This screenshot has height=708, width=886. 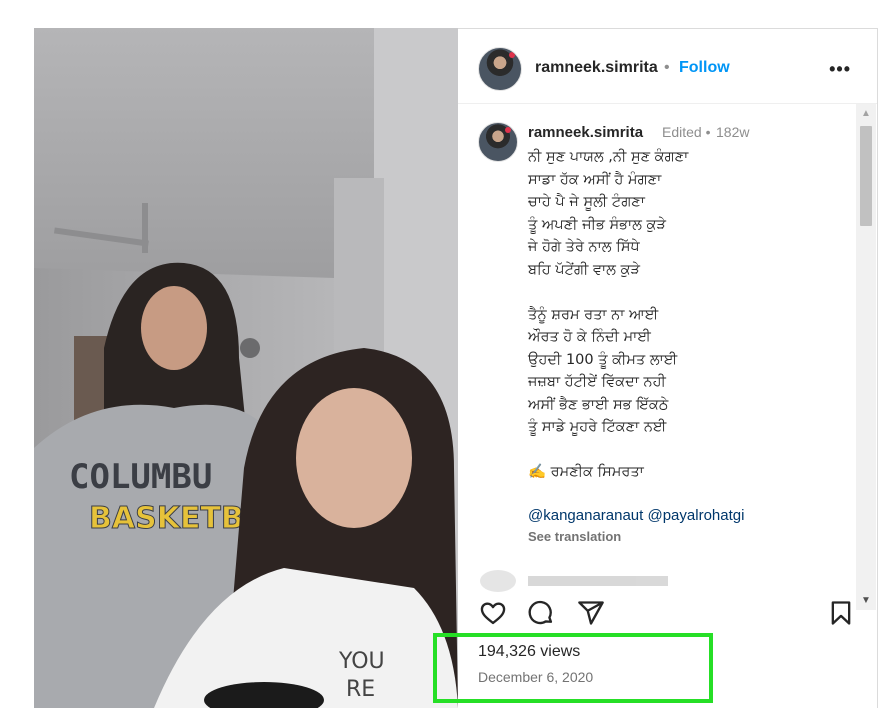 I want to click on follow-button: Follow, so click(x=704, y=68).